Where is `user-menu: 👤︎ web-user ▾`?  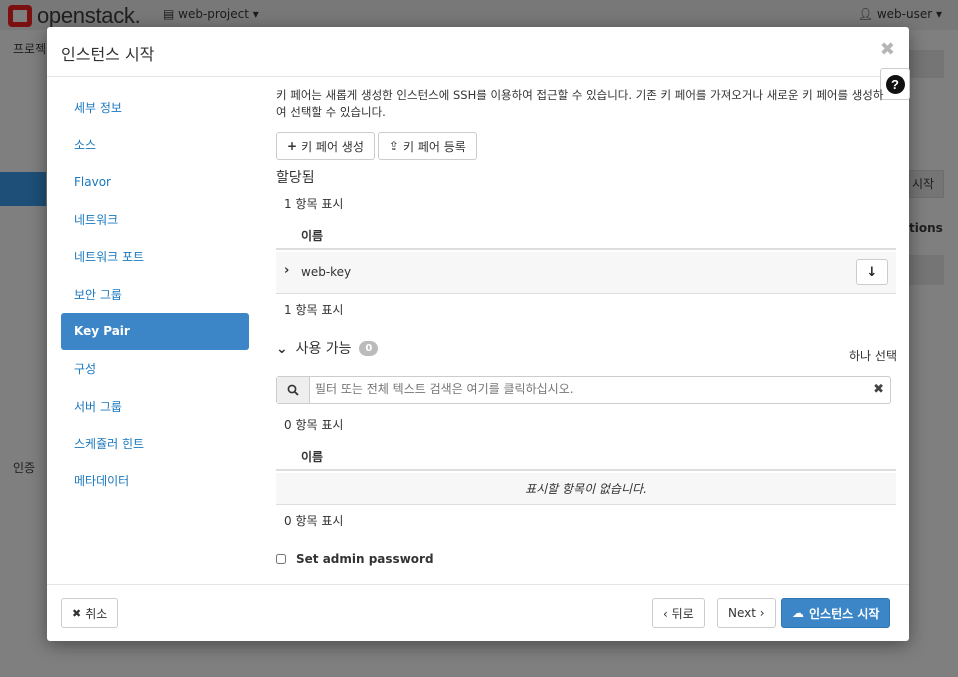 user-menu: 👤︎ web-user ▾ is located at coordinates (900, 14).